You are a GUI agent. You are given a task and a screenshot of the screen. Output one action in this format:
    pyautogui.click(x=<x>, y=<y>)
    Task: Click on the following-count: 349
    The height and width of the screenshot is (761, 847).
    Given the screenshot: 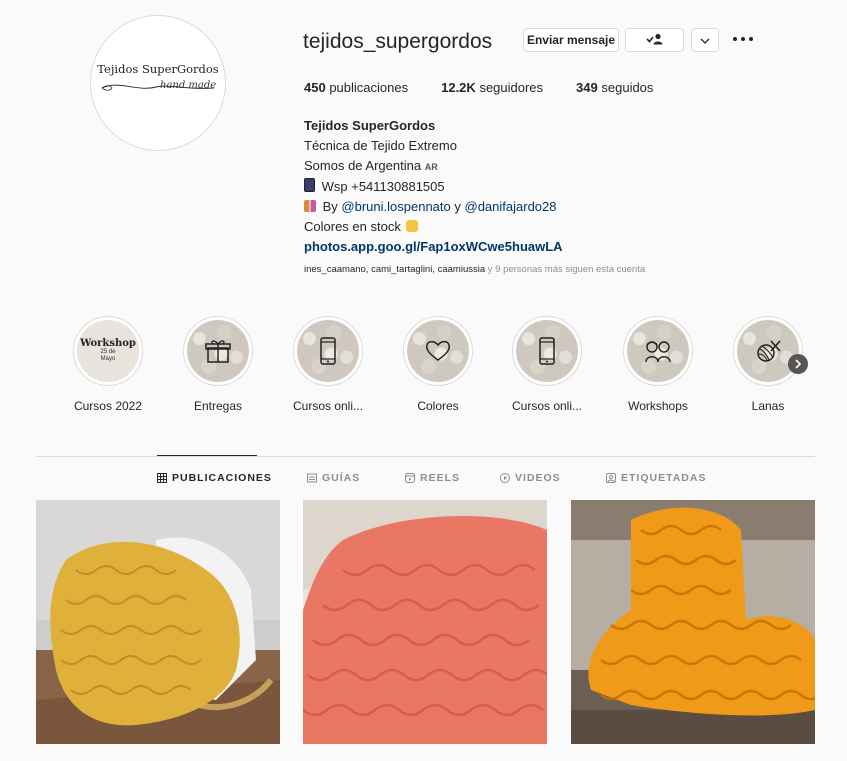 What is the action you would take?
    pyautogui.click(x=587, y=87)
    